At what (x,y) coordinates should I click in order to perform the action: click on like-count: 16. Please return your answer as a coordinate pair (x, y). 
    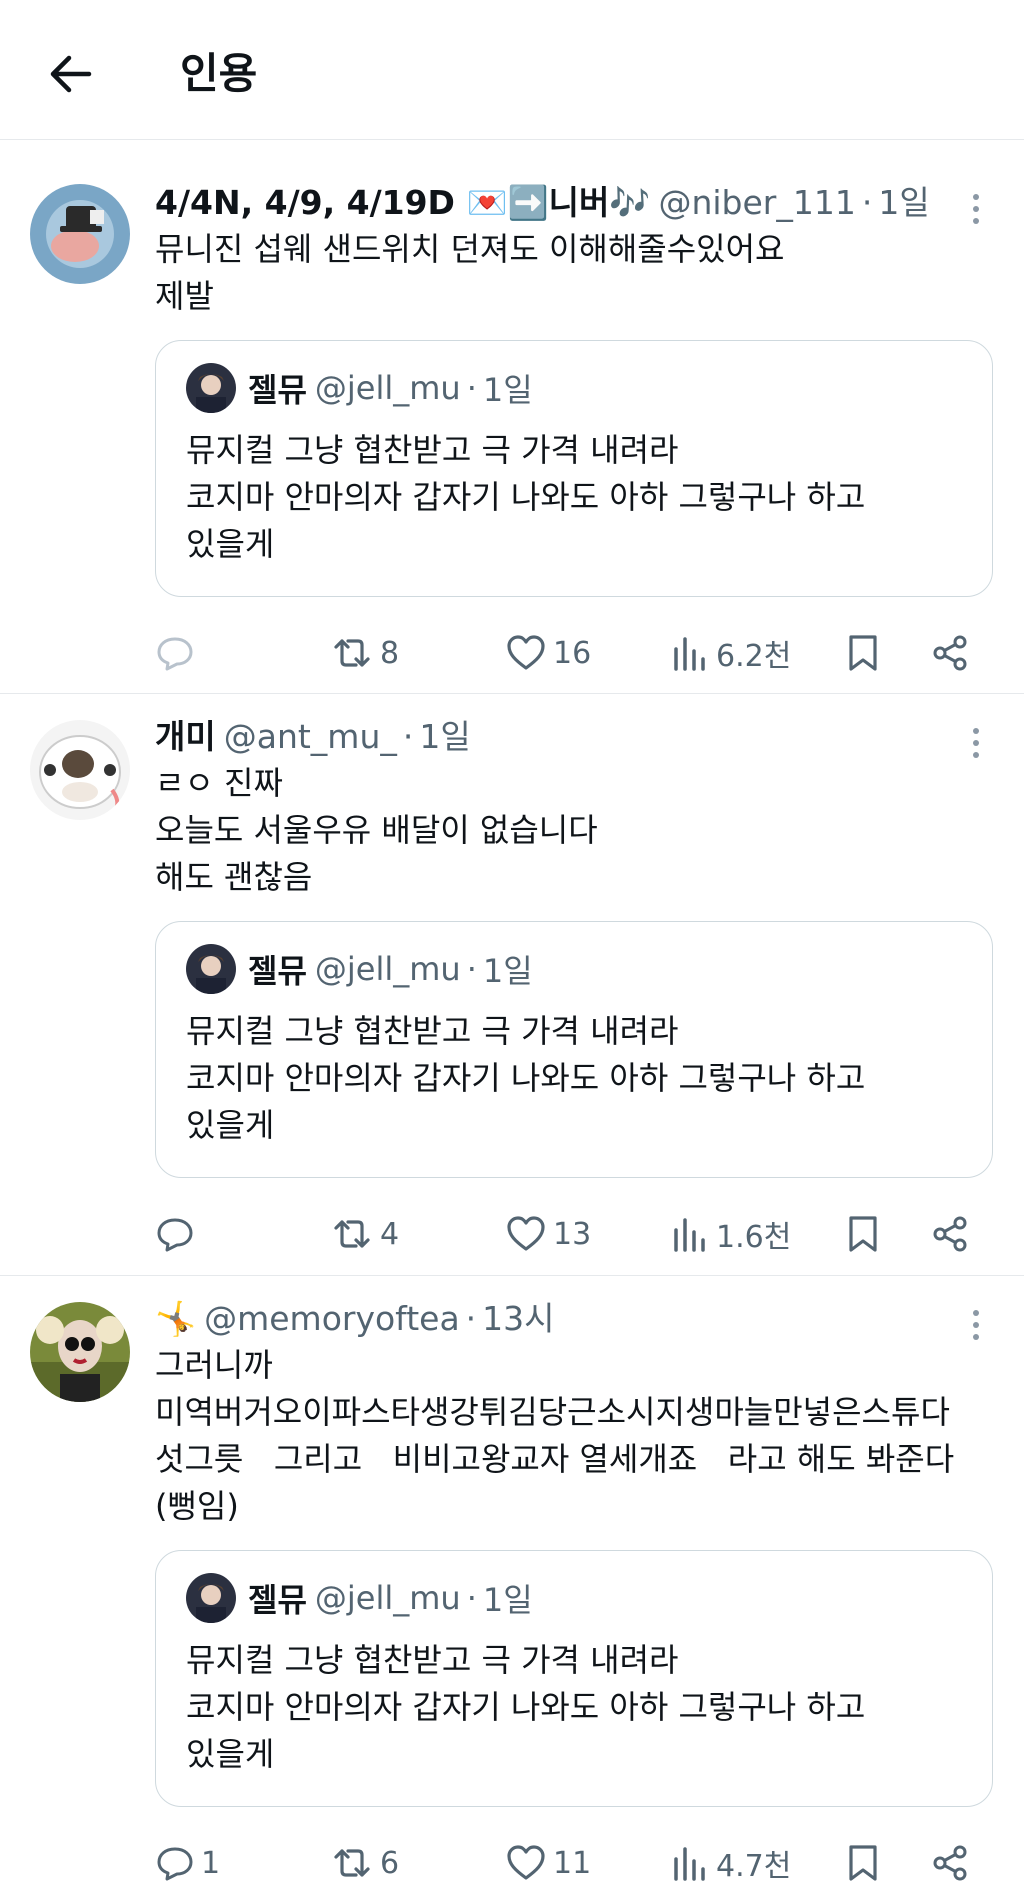
    Looking at the image, I should click on (572, 653).